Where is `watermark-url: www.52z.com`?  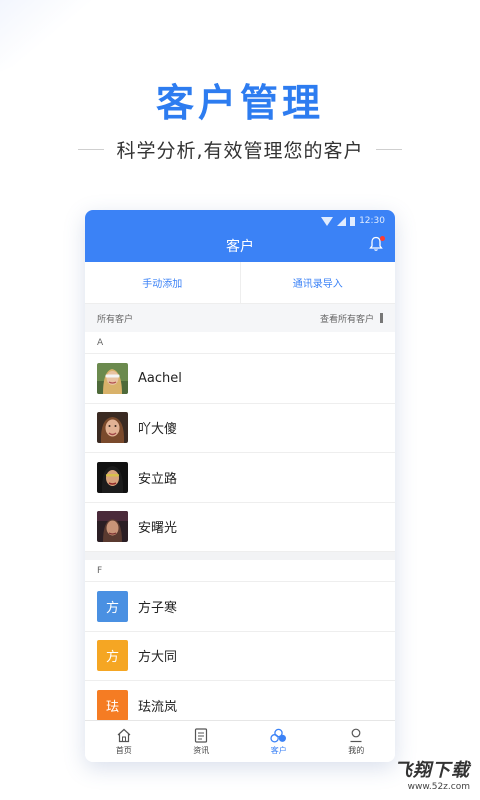
watermark-url: www.52z.com is located at coordinates (438, 787).